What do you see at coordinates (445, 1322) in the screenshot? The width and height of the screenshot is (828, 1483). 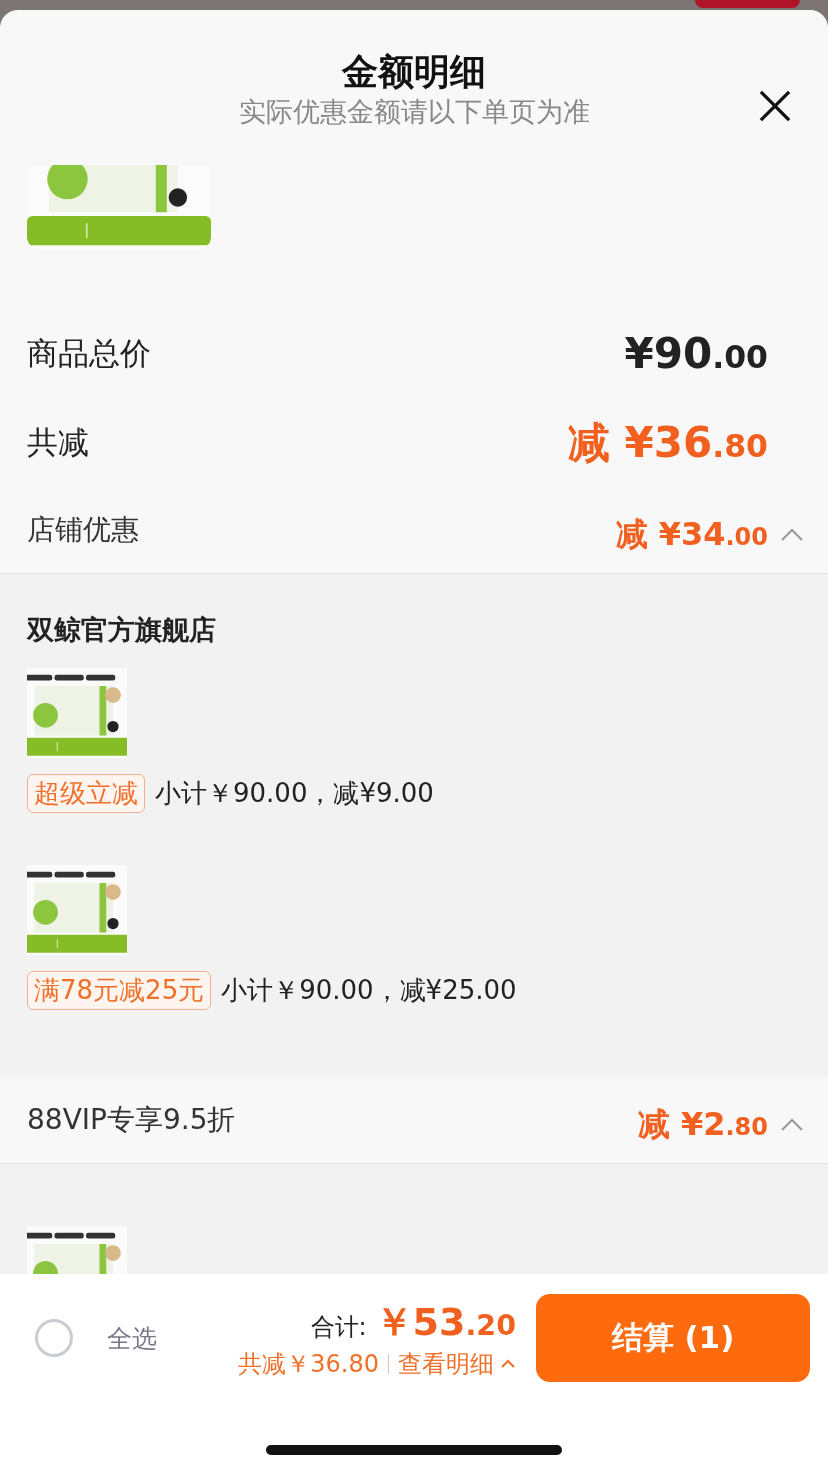 I see `total-amount: ￥53.20` at bounding box center [445, 1322].